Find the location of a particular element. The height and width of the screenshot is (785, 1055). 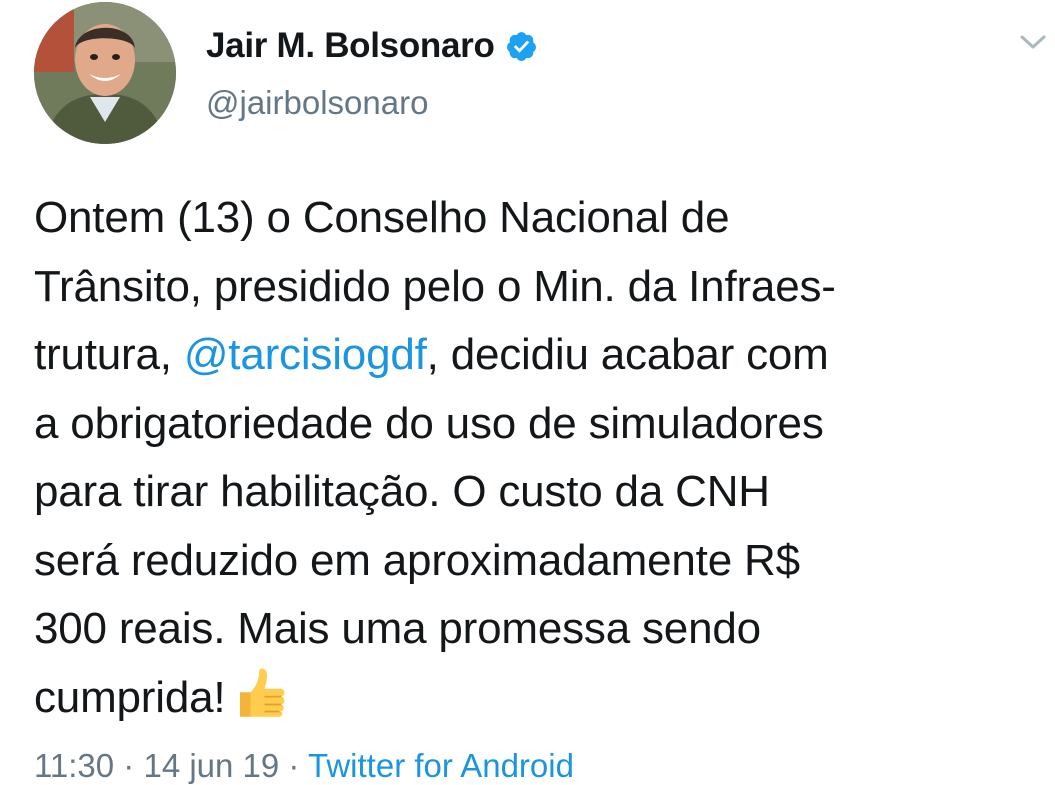

tweet-line: para tirar habilitação. O custo da CNH is located at coordinates (402, 491).